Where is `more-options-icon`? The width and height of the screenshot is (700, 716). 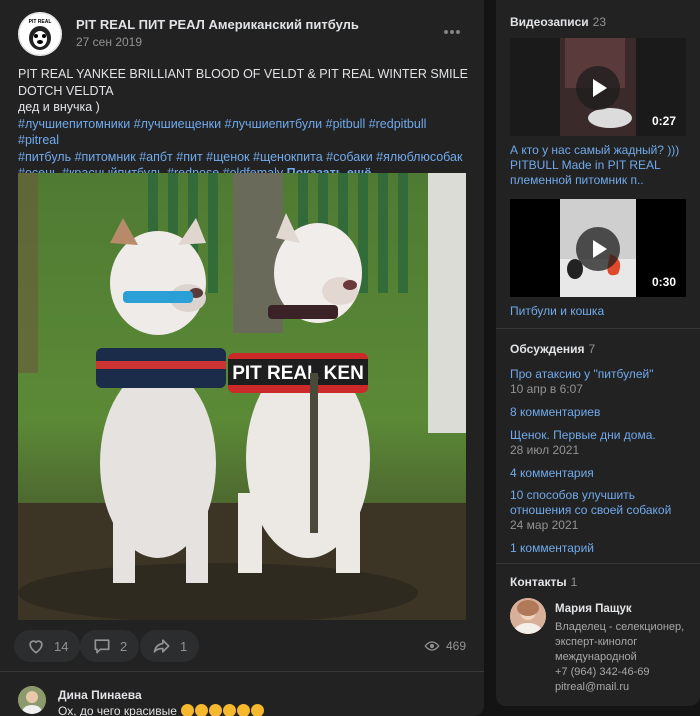 more-options-icon is located at coordinates (454, 28).